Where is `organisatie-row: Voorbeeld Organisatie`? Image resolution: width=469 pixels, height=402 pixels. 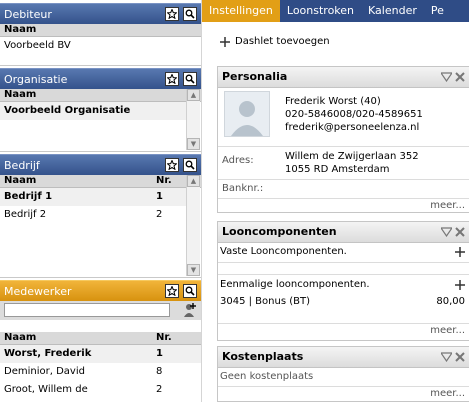 organisatie-row: Voorbeeld Organisatie is located at coordinates (93, 111).